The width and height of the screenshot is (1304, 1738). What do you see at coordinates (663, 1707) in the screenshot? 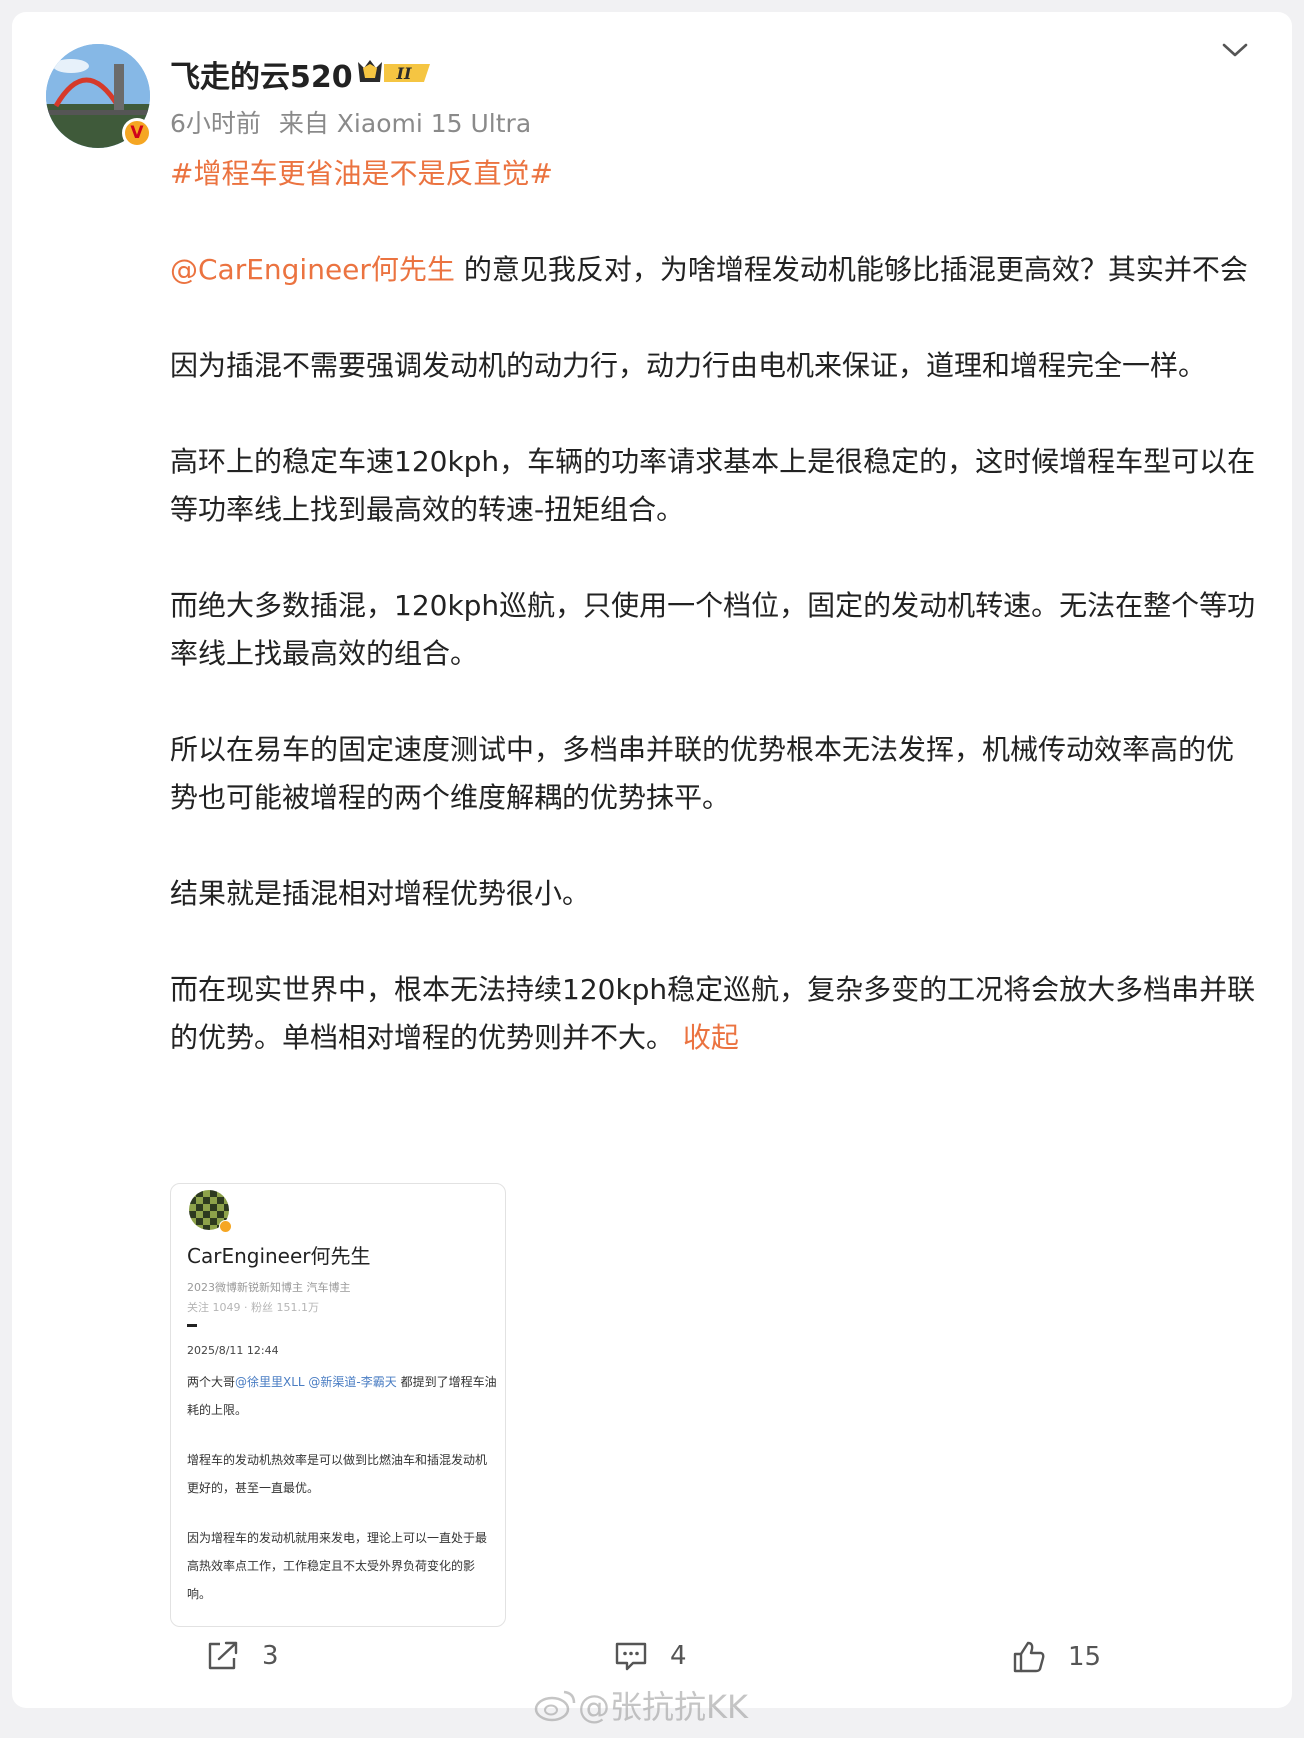
I see `watermark-text: @张抗抗KK` at bounding box center [663, 1707].